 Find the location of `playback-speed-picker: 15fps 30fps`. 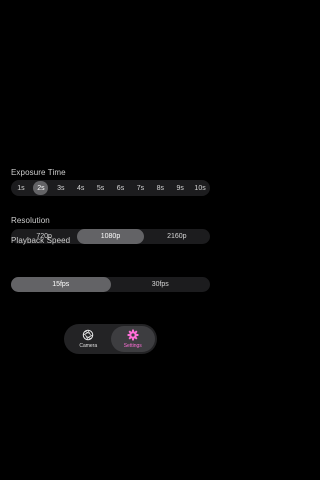

playback-speed-picker: 15fps 30fps is located at coordinates (110, 284).